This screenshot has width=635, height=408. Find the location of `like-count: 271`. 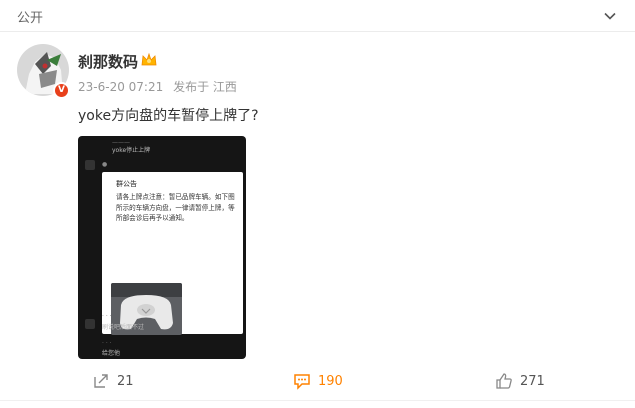

like-count: 271 is located at coordinates (532, 381).